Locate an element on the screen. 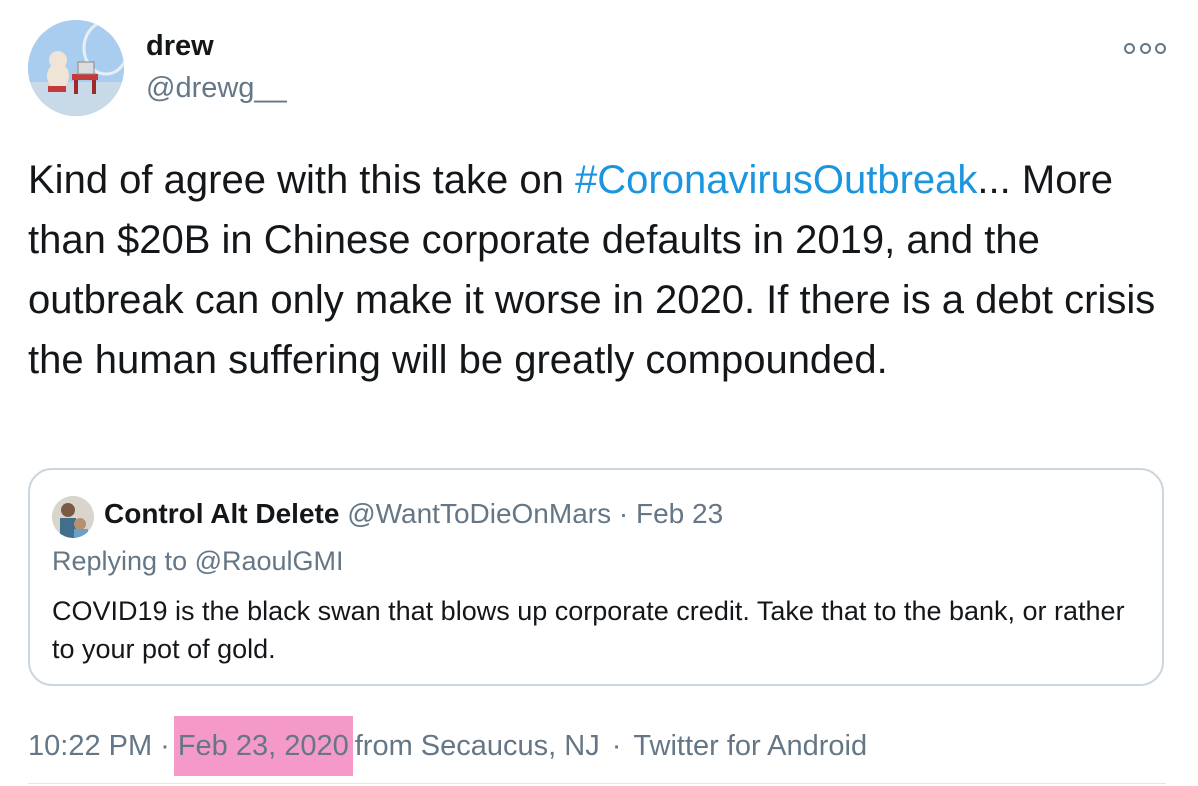 This screenshot has height=786, width=1198. more-options-icon is located at coordinates (1145, 48).